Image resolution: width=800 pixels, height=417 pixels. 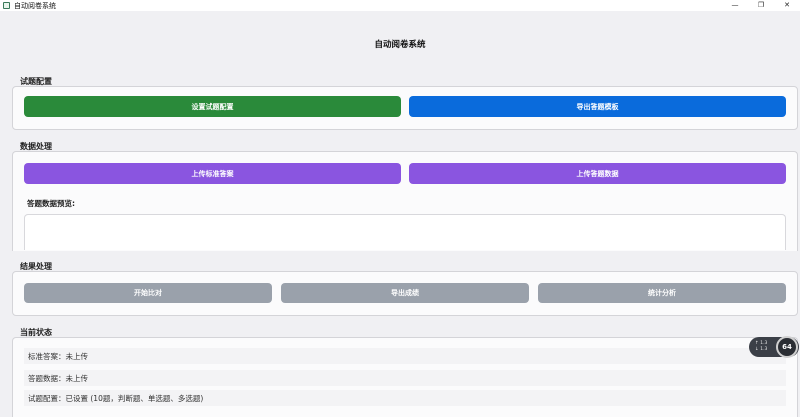 I want to click on status-question-config: 试题配置：已设置 (10题，判断题、单选题、多选题), so click(x=405, y=398).